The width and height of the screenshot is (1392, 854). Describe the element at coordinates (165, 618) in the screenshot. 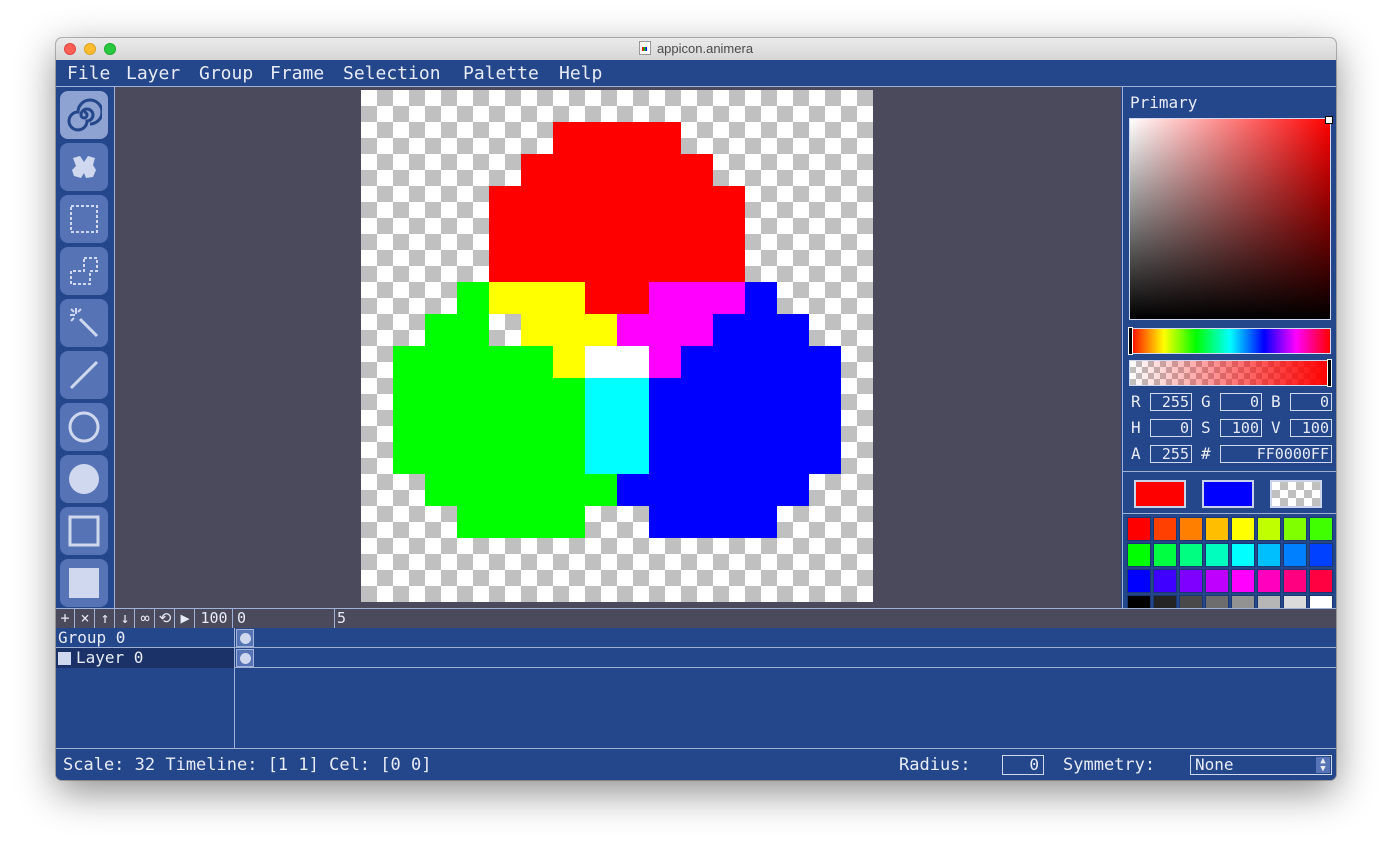

I see `pingpong-button: ⟲` at that location.